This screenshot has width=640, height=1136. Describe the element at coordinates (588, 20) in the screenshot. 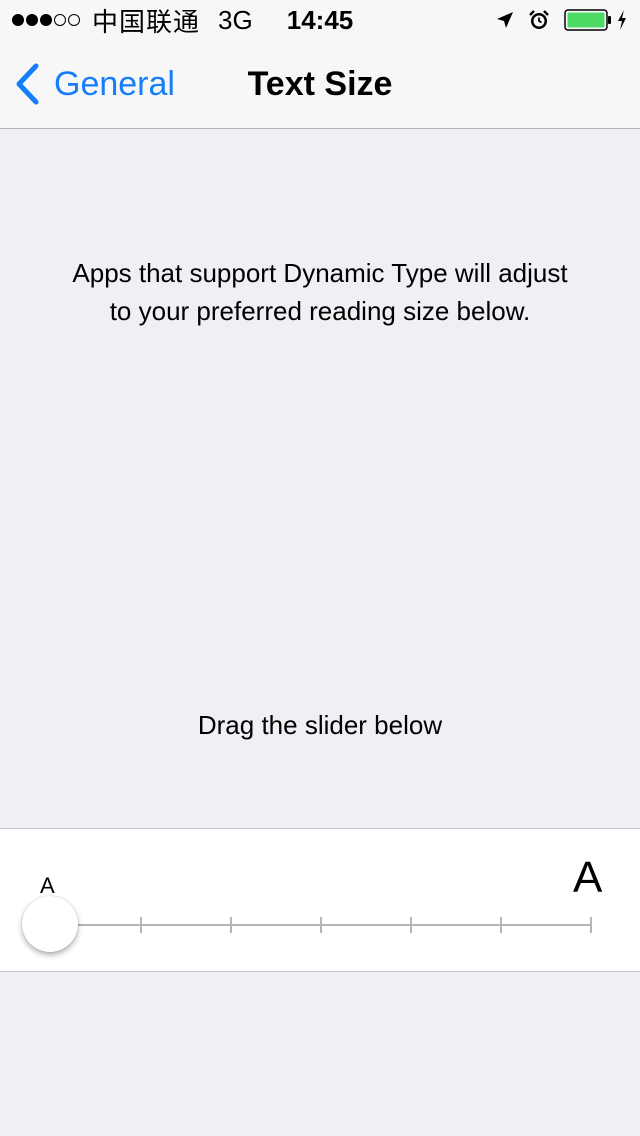

I see `battery-icon` at that location.